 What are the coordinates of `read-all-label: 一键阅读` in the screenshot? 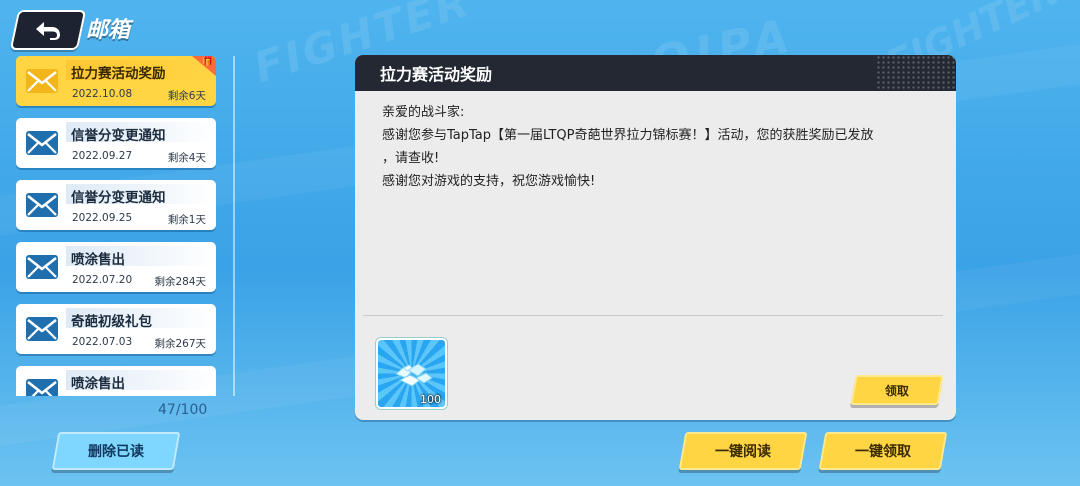 It's located at (743, 452).